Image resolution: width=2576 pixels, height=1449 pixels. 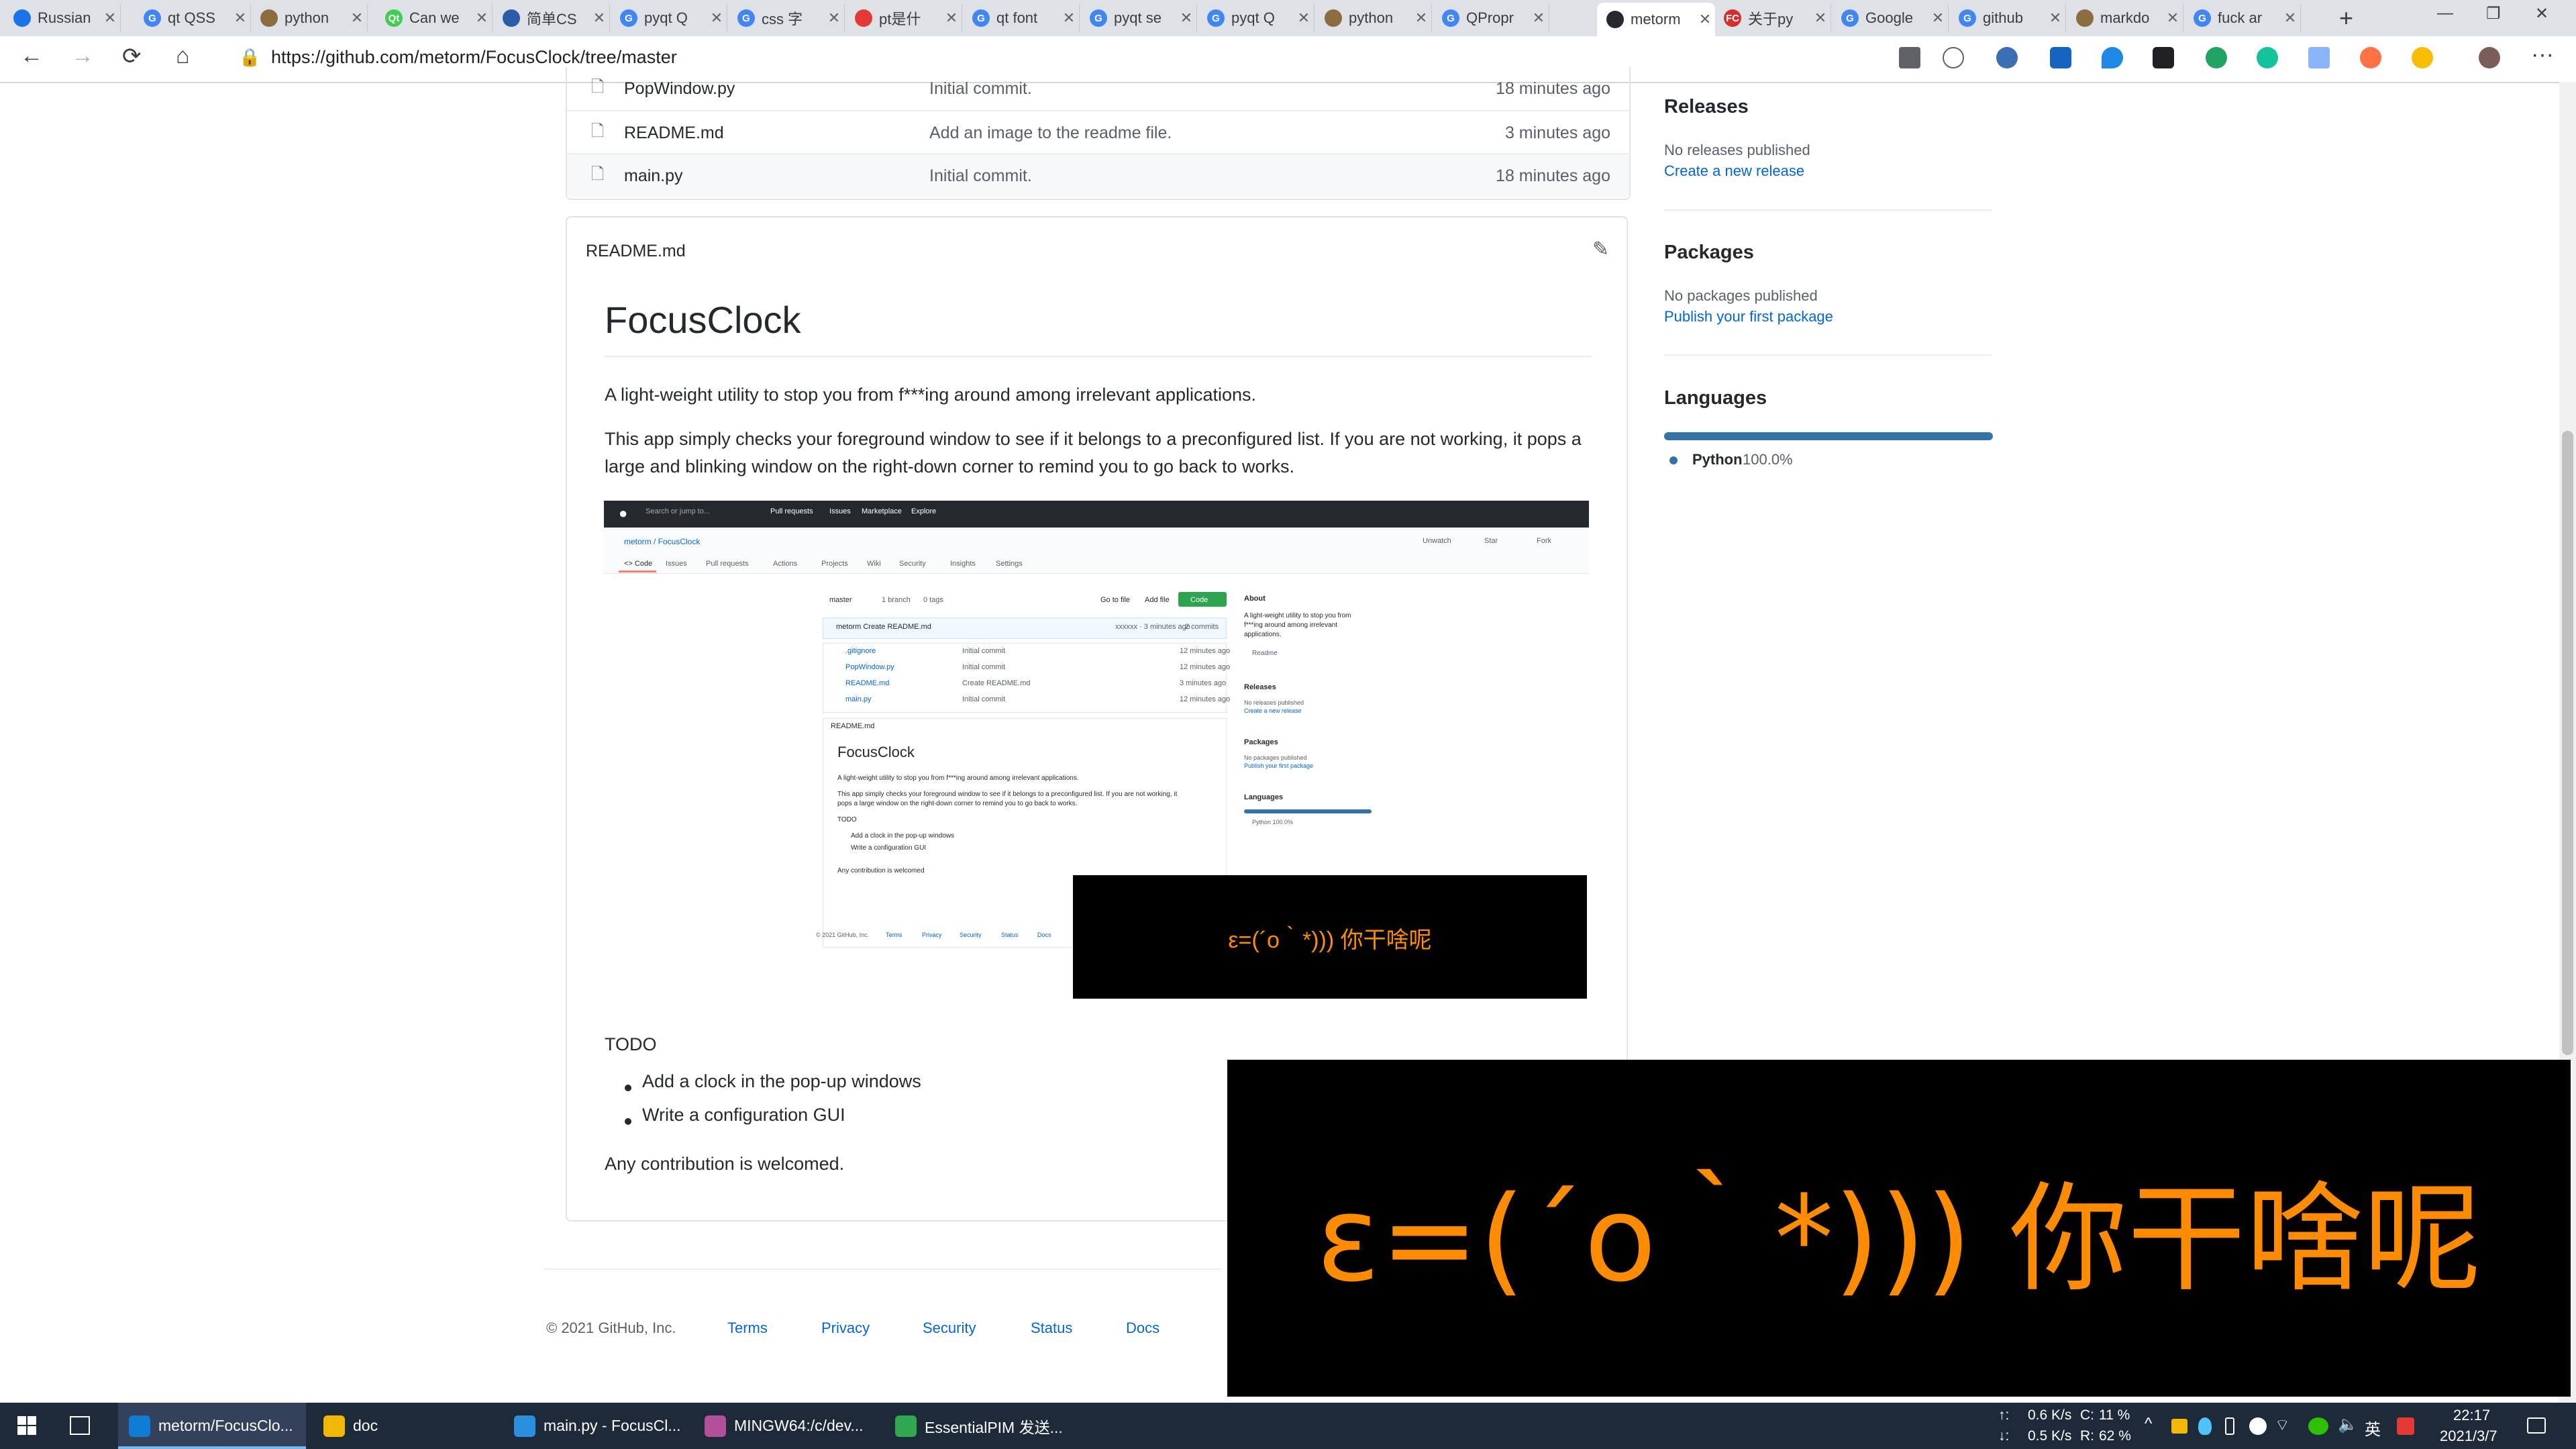 What do you see at coordinates (653, 176) in the screenshot?
I see `file-name: main.py` at bounding box center [653, 176].